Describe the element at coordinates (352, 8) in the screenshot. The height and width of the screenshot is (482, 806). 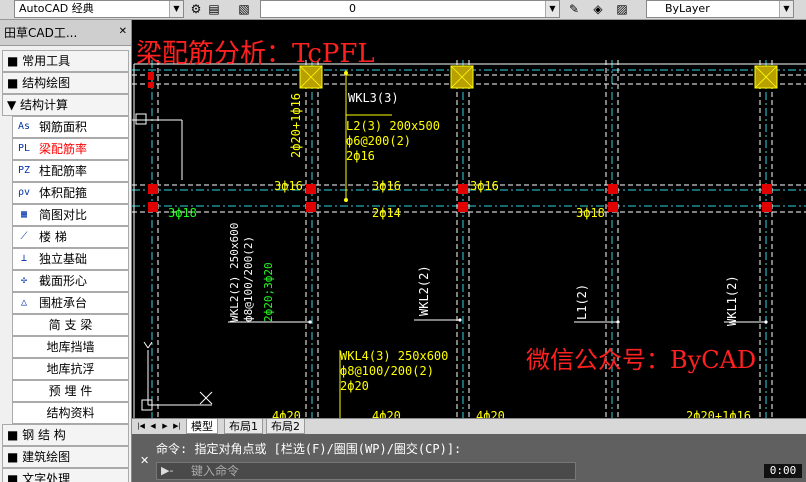
I see `layer-value: 0` at that location.